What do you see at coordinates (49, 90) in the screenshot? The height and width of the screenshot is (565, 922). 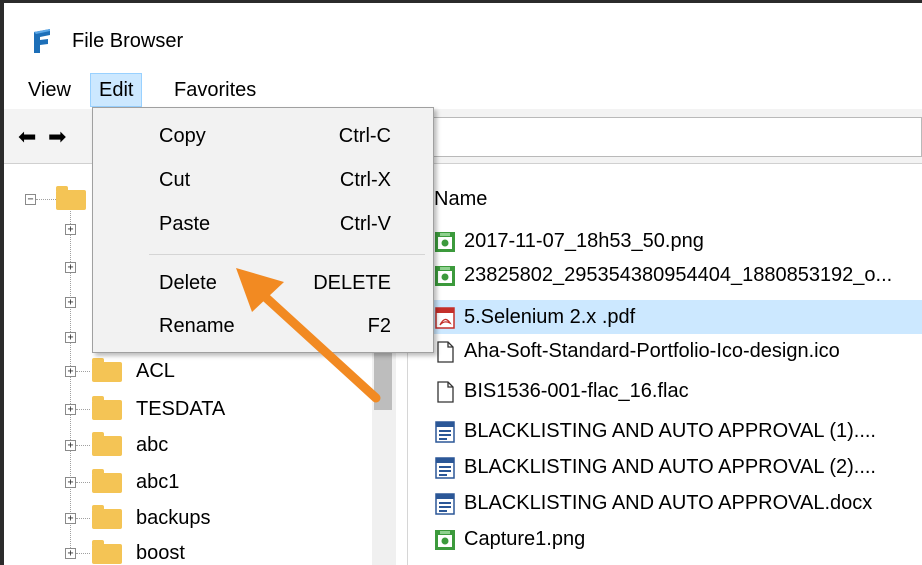 I see `menu-view: View` at bounding box center [49, 90].